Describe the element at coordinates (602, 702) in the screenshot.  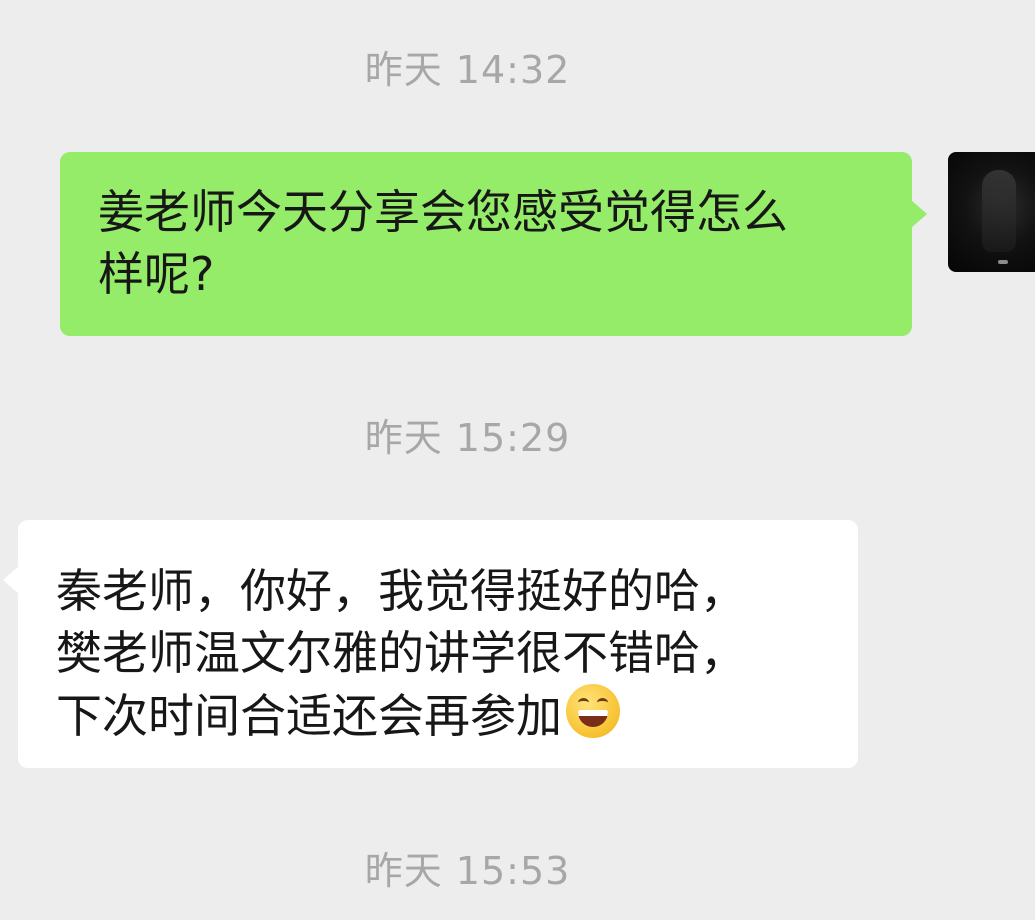
I see `emoji-right-eye` at that location.